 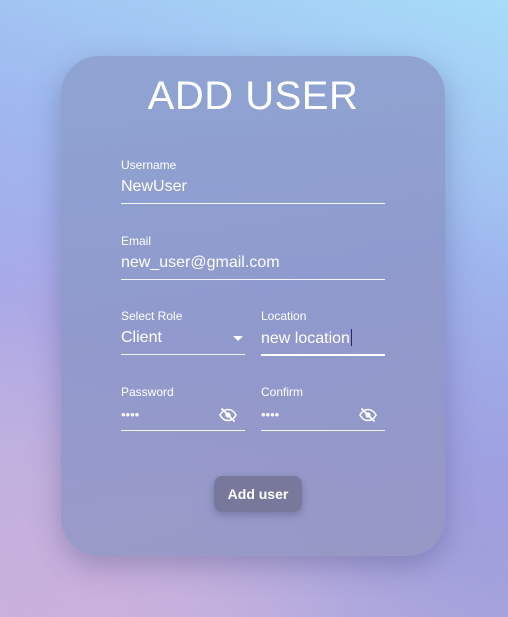 What do you see at coordinates (130, 414) in the screenshot?
I see `password-input: ••••` at bounding box center [130, 414].